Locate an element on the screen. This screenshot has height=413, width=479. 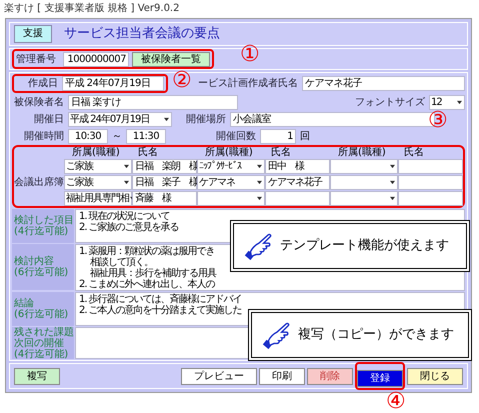
field-label: 作成日 is located at coordinates (43, 83).